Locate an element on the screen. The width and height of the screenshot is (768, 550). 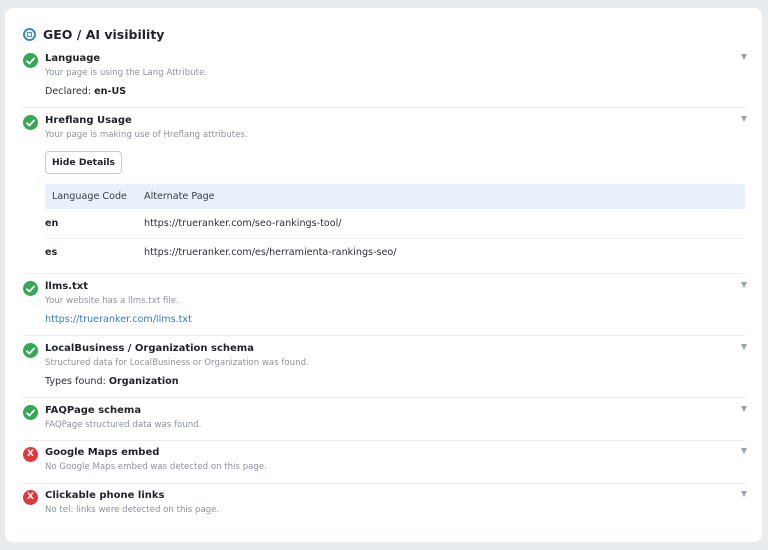
check-title: Clickable phone links is located at coordinates (105, 495).